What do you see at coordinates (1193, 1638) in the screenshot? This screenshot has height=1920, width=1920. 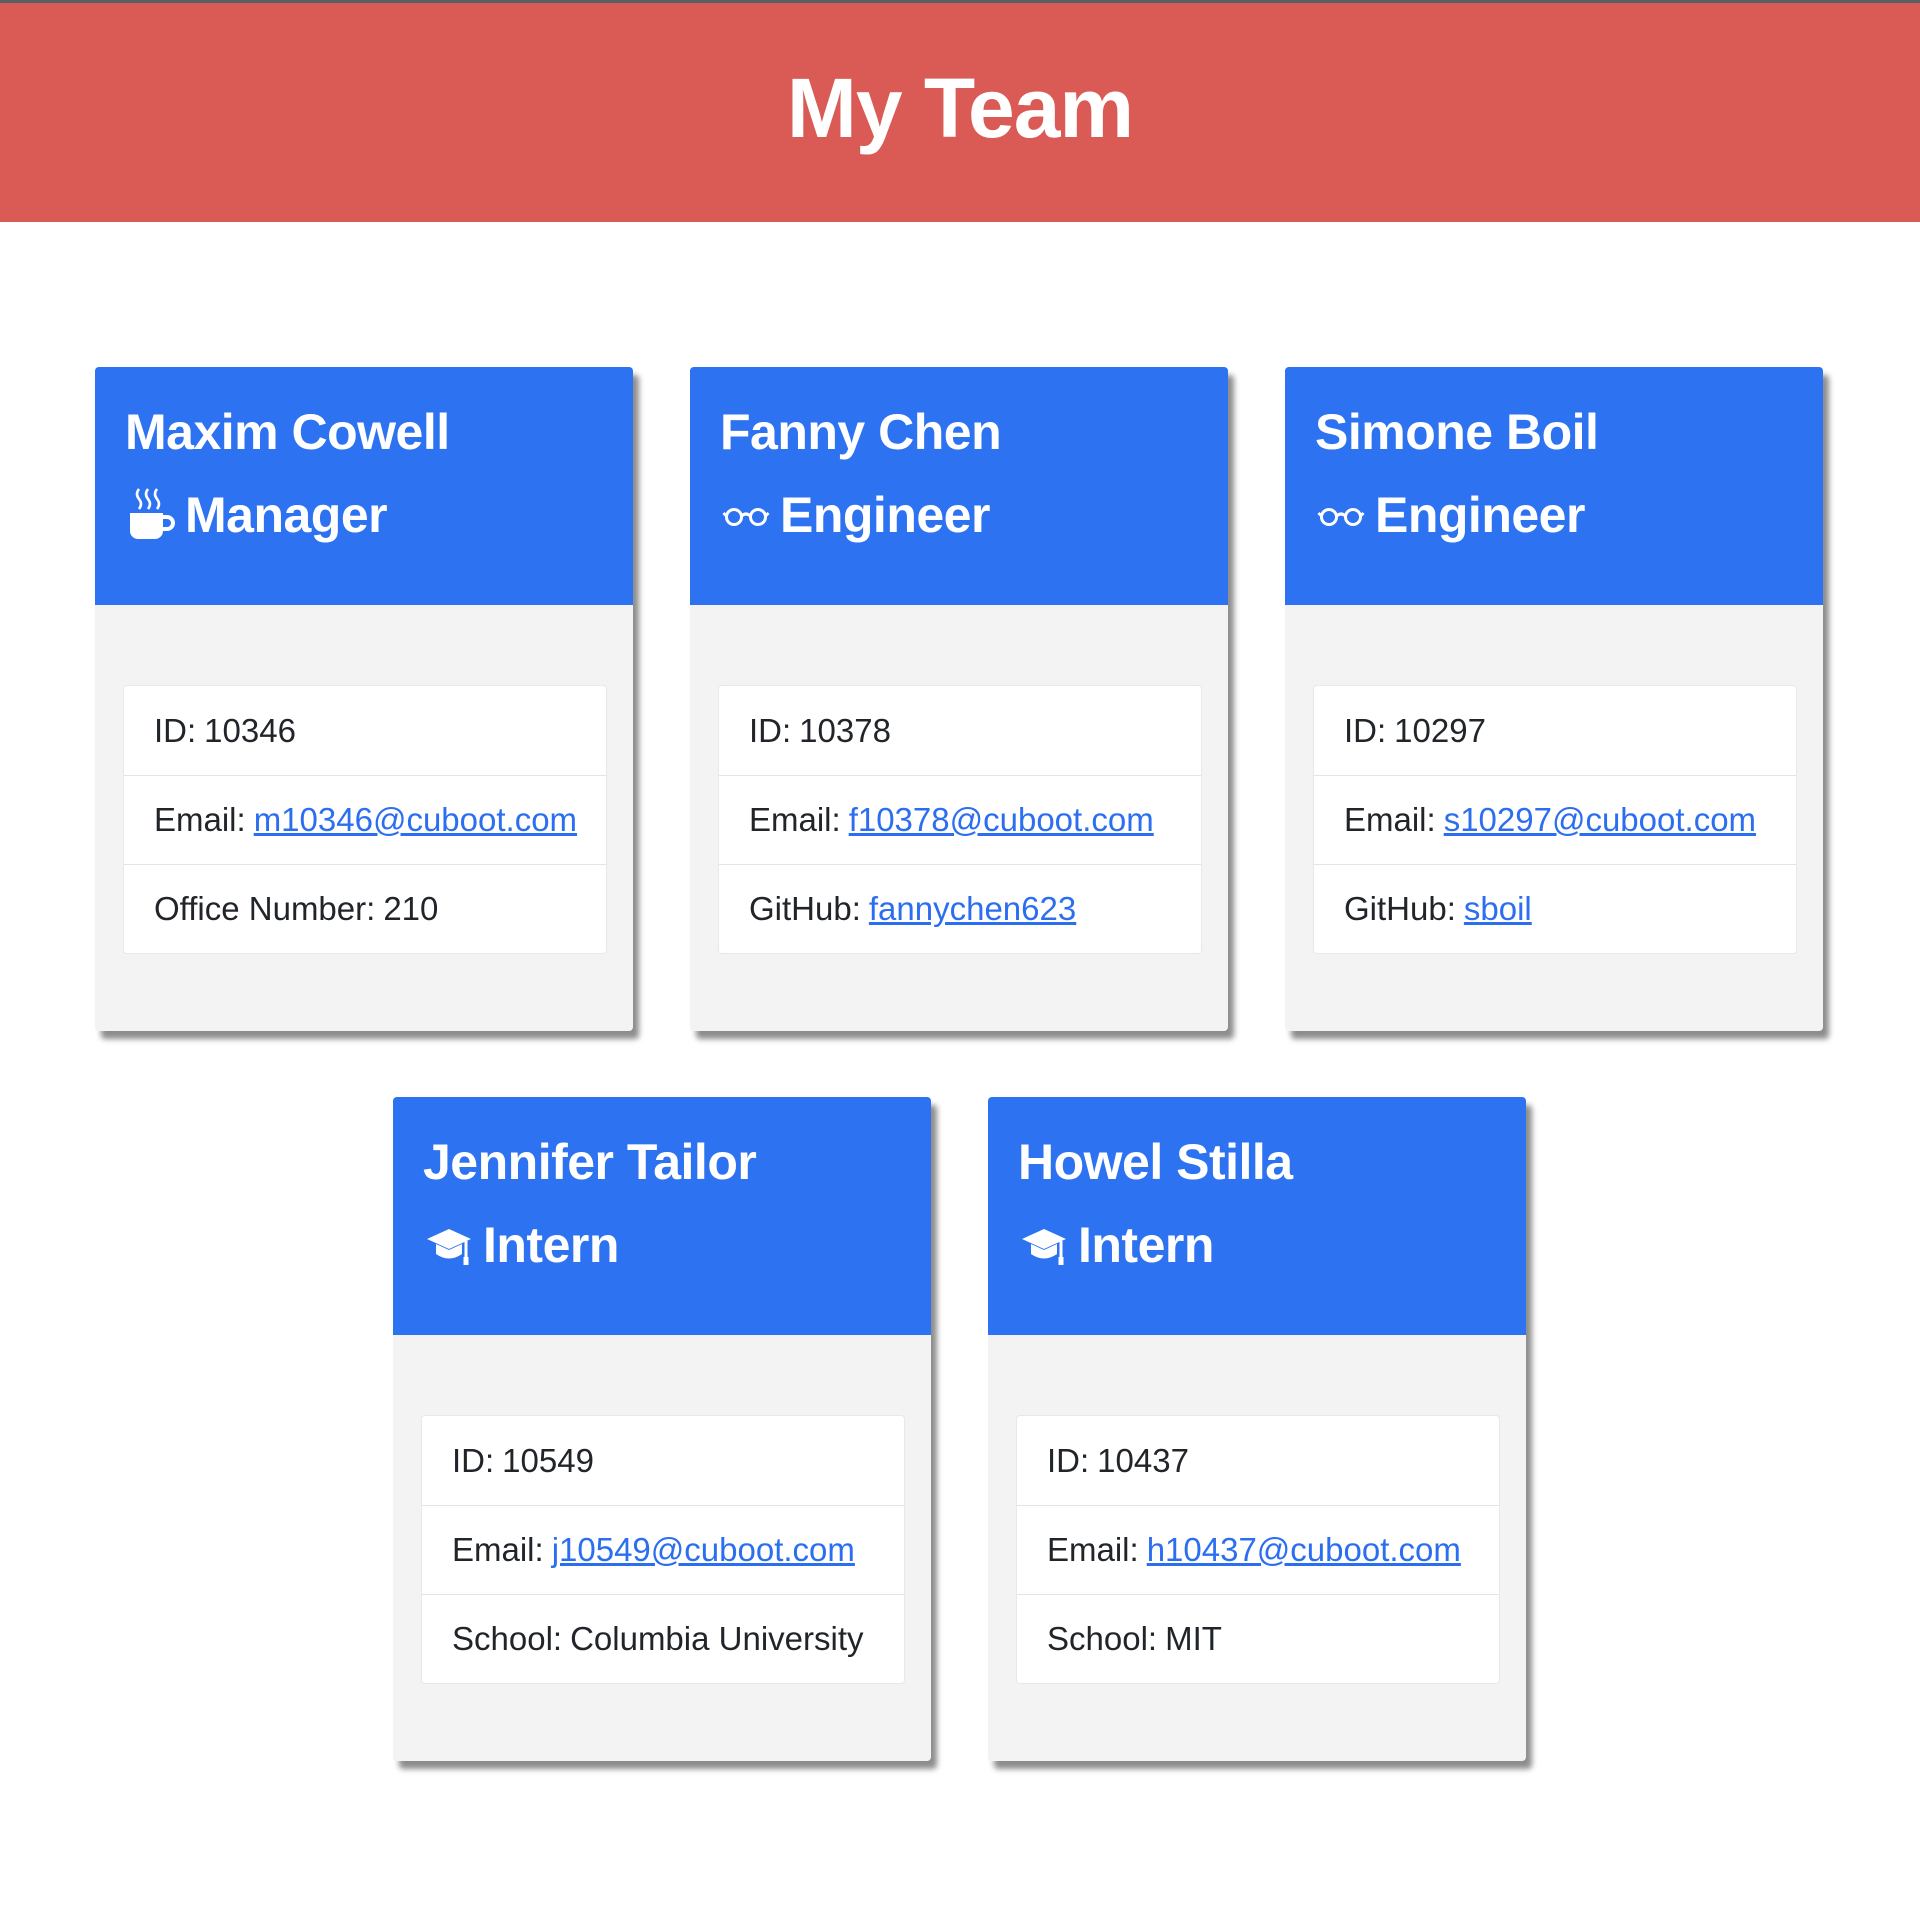 I see `school-value: MIT` at bounding box center [1193, 1638].